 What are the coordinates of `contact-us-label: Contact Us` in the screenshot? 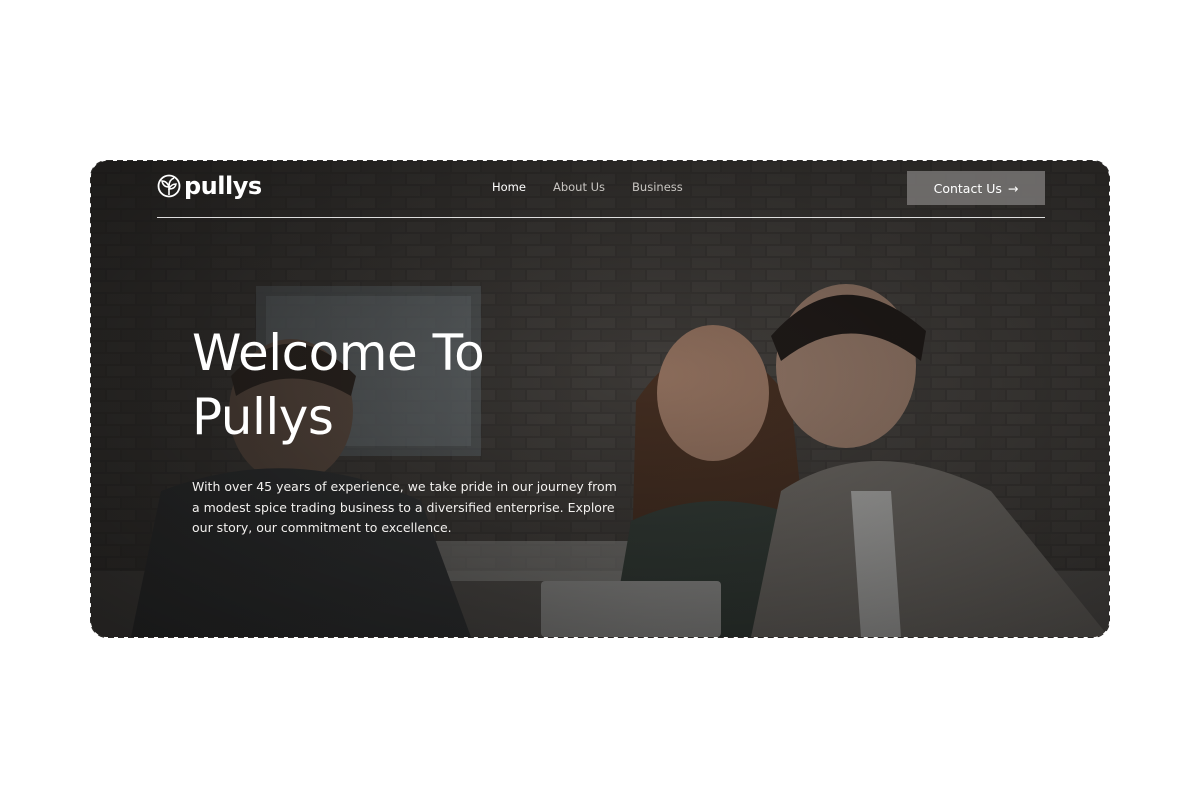 It's located at (967, 188).